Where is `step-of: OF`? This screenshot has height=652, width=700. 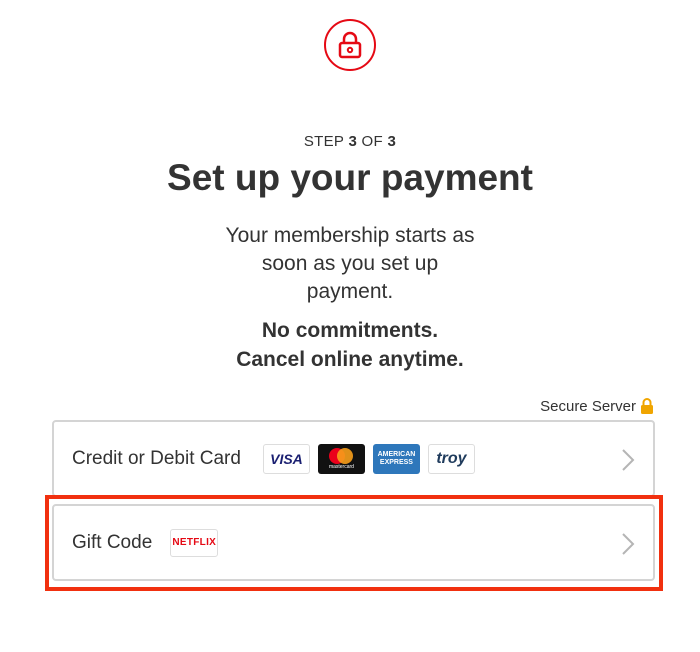
step-of: OF is located at coordinates (372, 141).